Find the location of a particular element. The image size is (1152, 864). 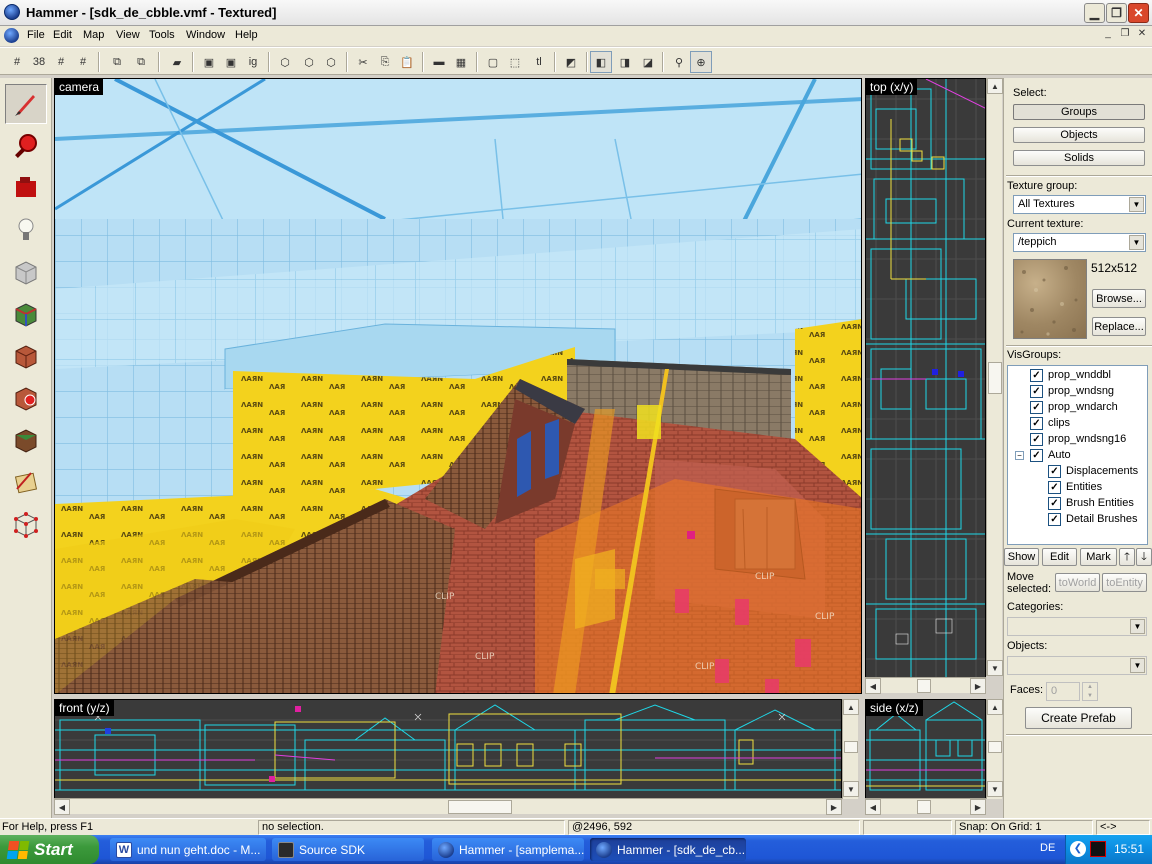

camera-tool-icon is located at coordinates (26, 188).